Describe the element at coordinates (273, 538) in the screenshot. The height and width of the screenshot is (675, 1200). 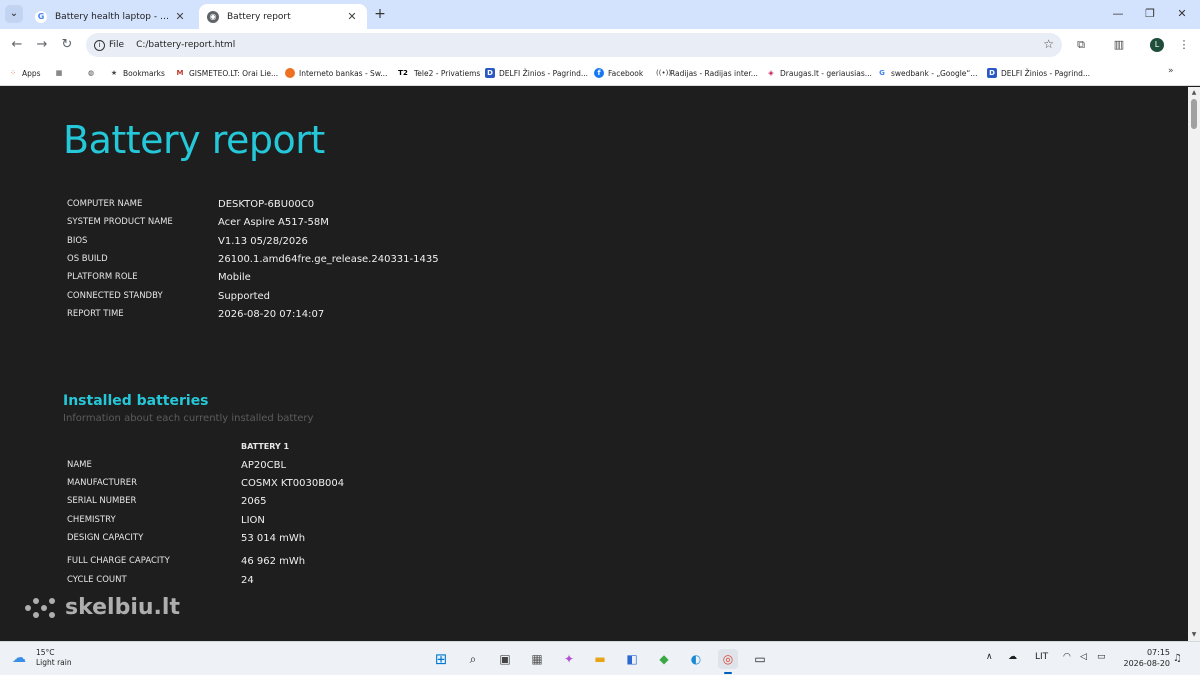
I see `battery-value: 53 014 mWh` at that location.